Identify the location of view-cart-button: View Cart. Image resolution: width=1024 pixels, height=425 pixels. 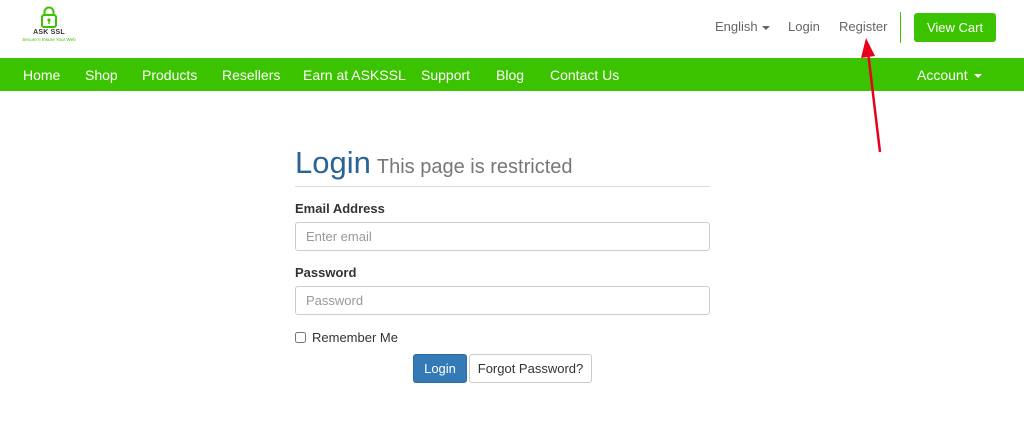
(955, 27).